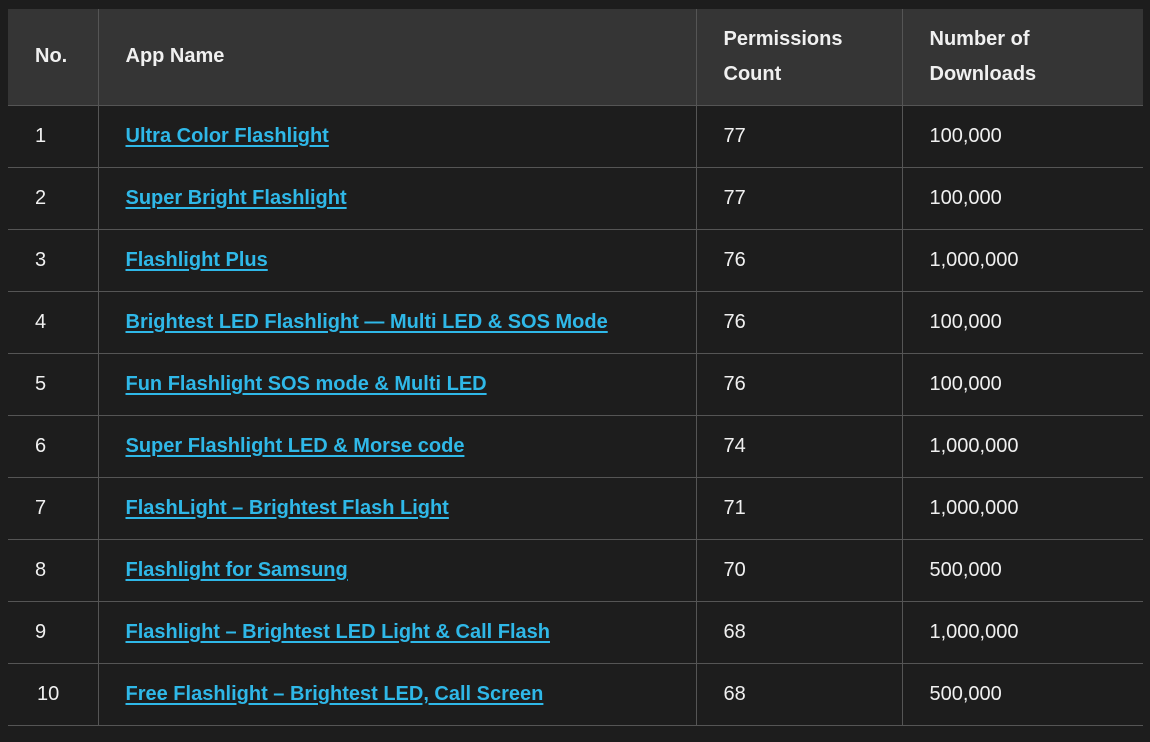 The image size is (1150, 742). I want to click on table-row: 2 Super Bright Flashlight 77 100,000, so click(575, 198).